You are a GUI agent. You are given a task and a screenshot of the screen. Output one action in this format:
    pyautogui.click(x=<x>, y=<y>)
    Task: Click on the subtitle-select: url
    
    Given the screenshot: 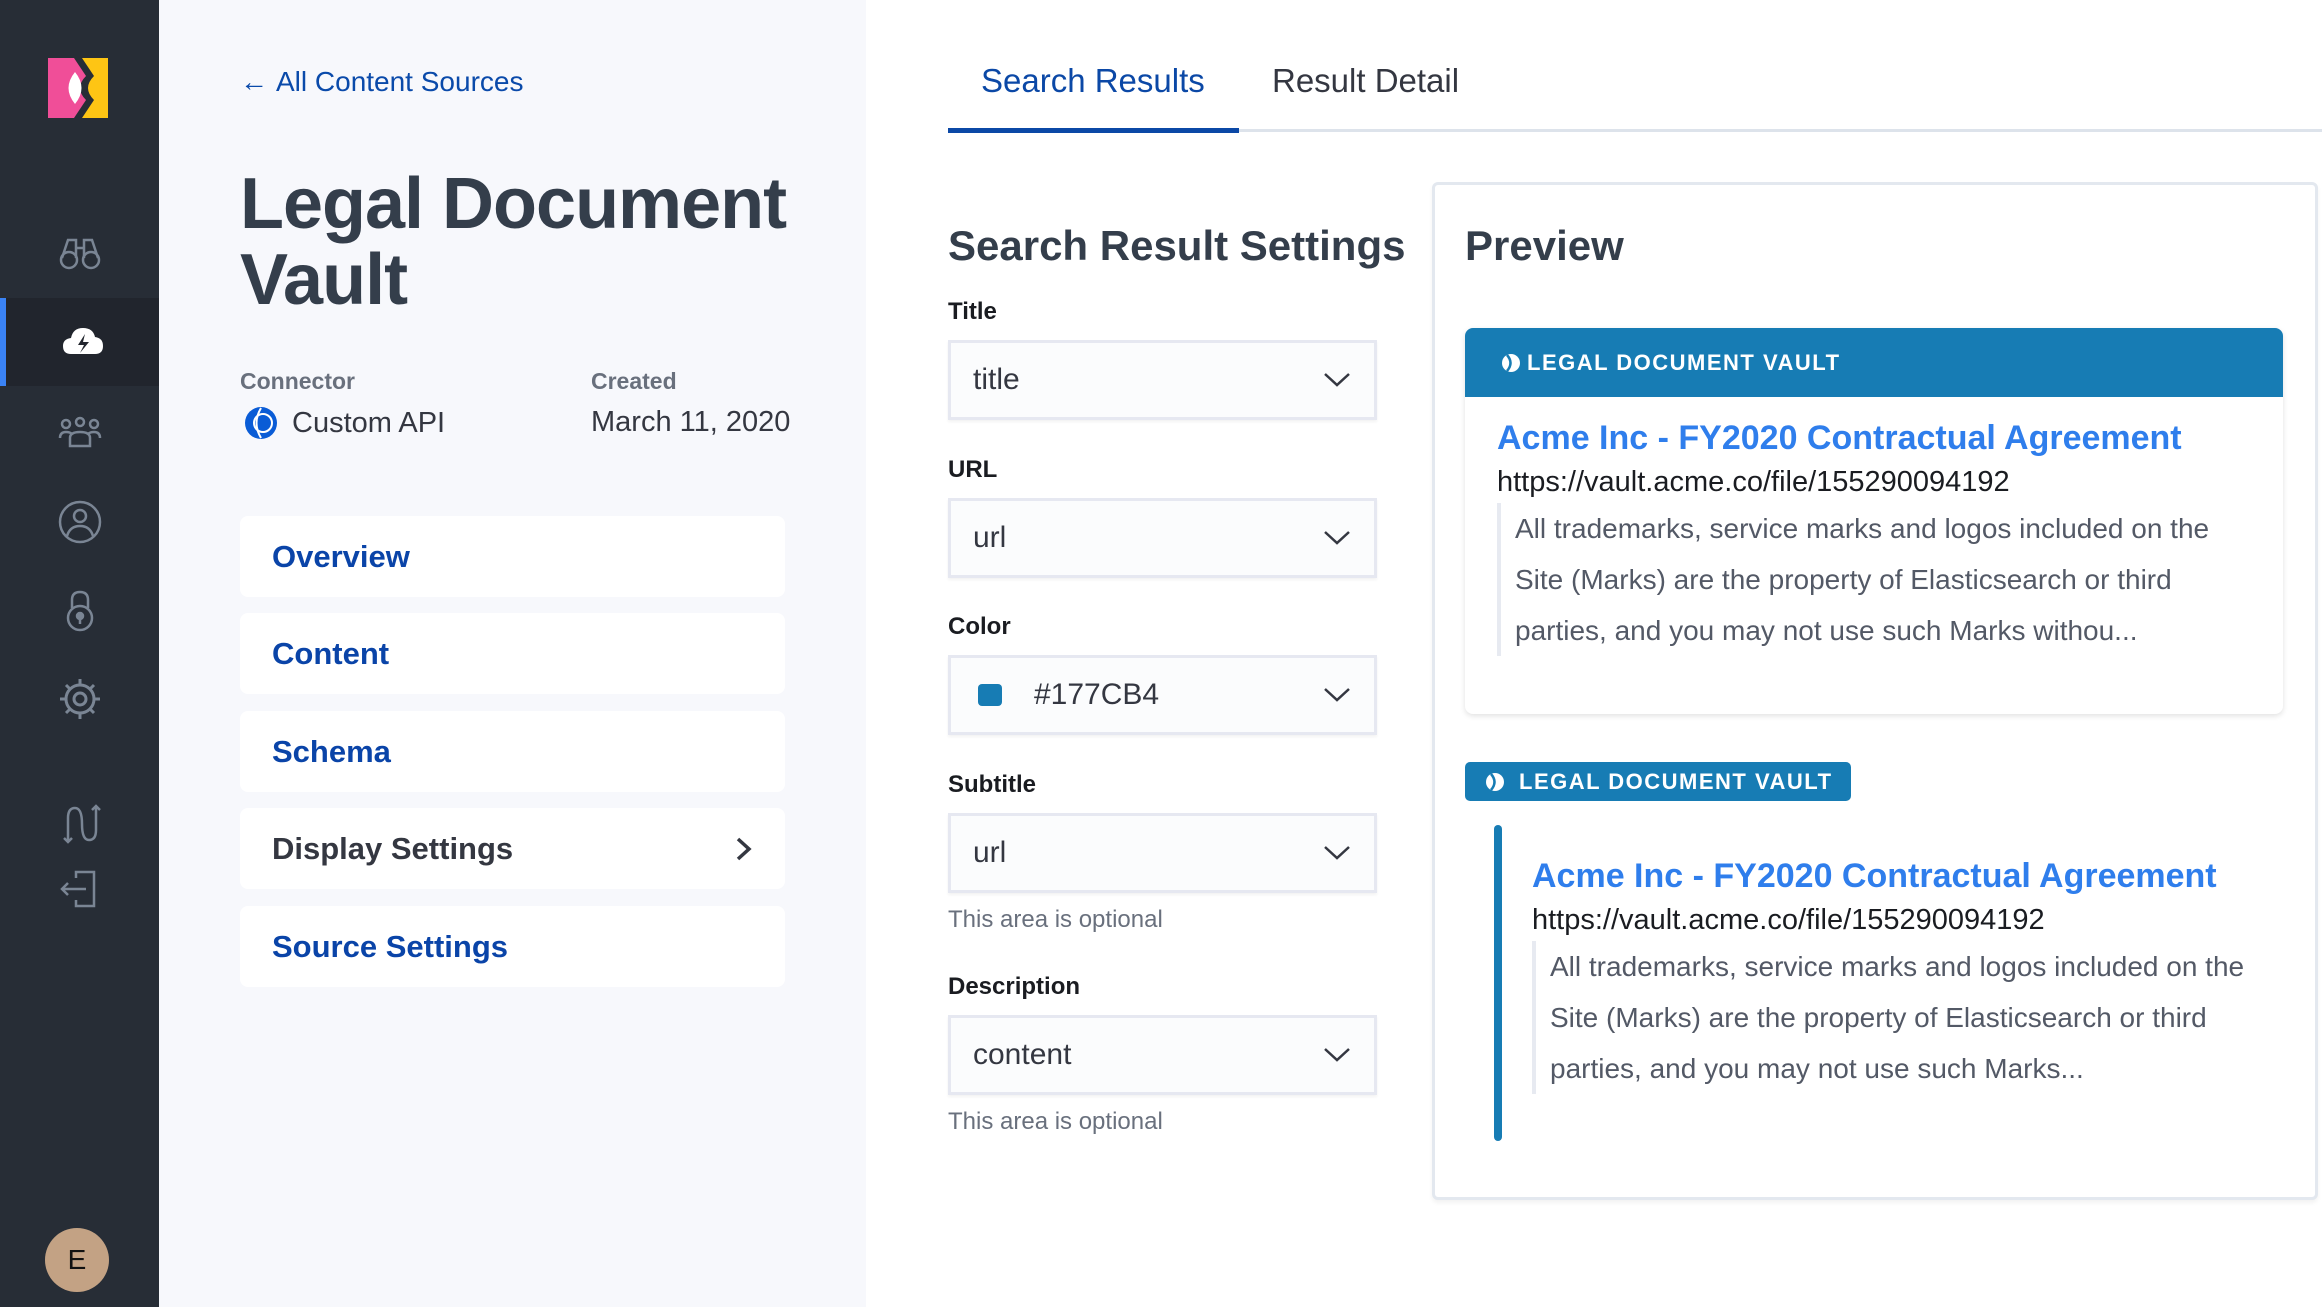 What is the action you would take?
    pyautogui.click(x=1162, y=853)
    